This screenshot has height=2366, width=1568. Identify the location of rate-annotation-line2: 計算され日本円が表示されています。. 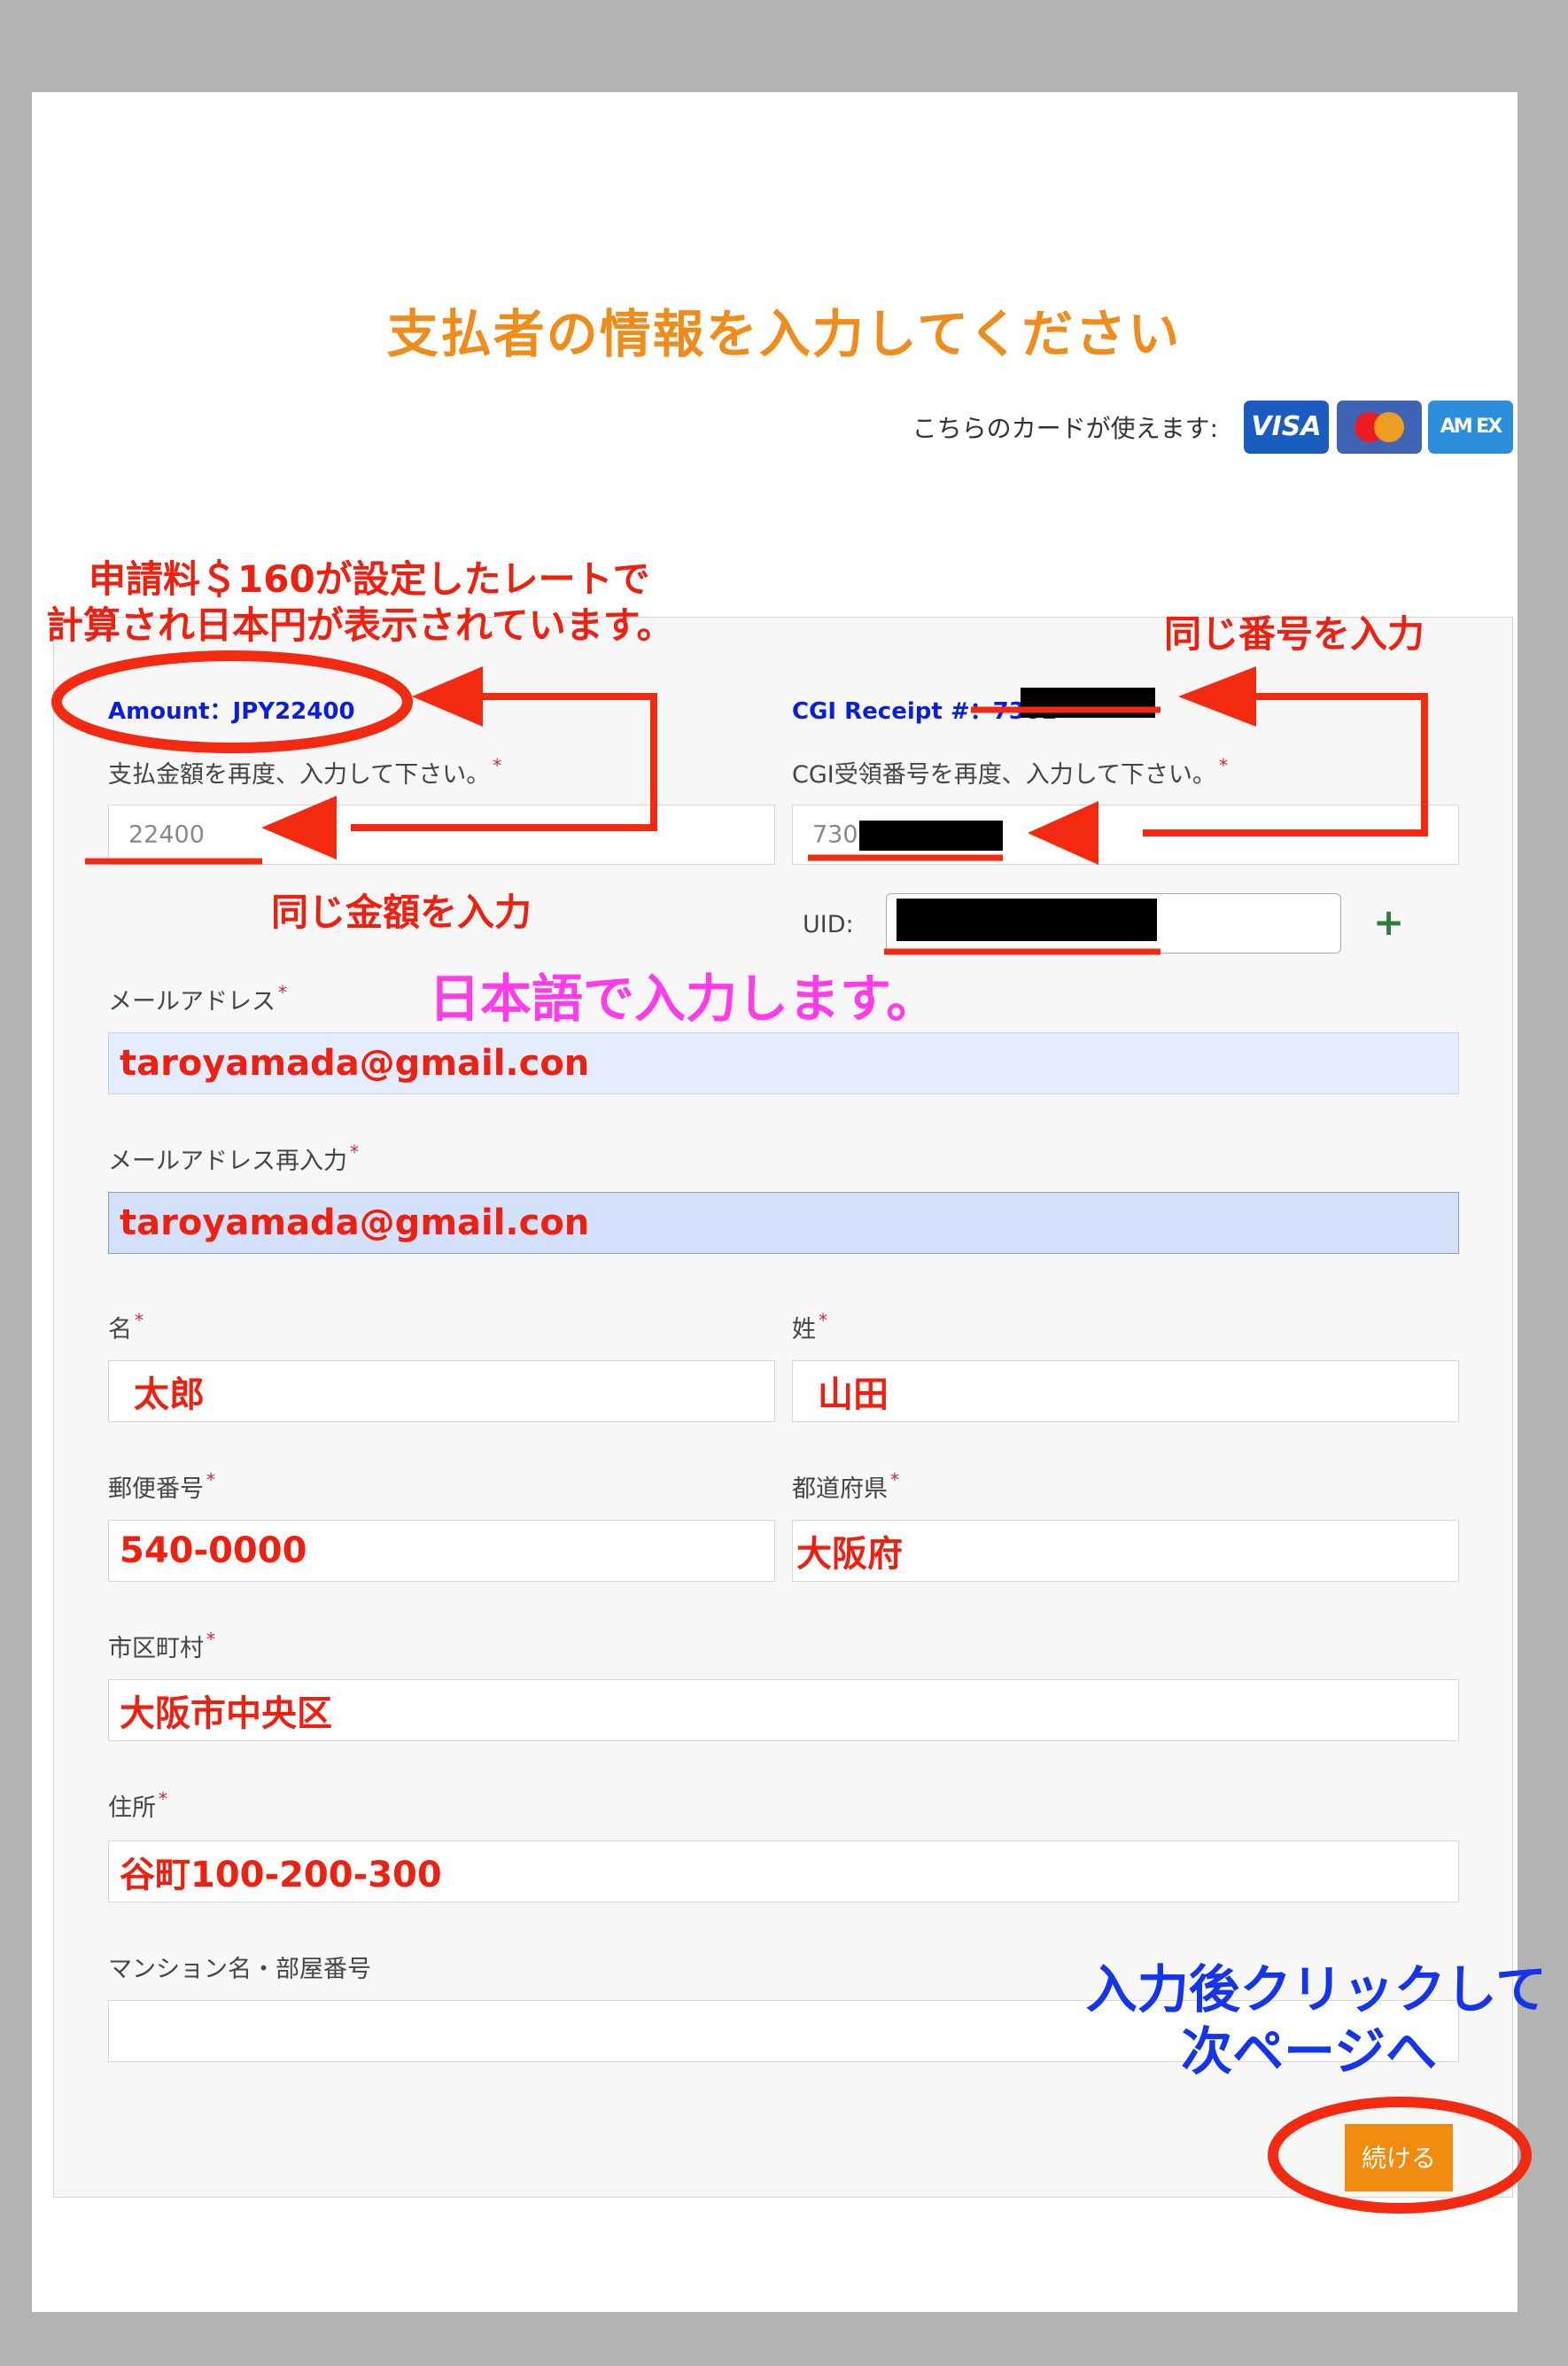
(360, 625).